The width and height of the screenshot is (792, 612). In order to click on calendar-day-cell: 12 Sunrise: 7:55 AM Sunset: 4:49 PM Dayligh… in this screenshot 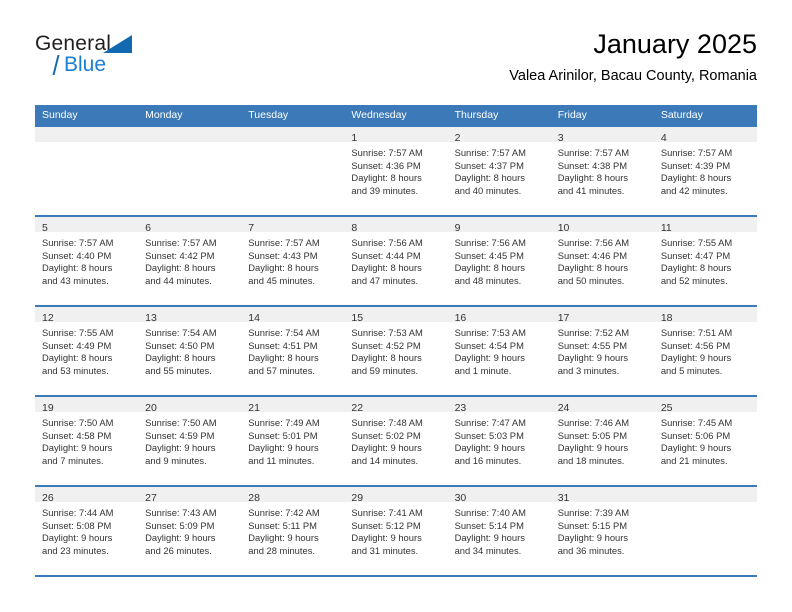, I will do `click(87, 351)`.